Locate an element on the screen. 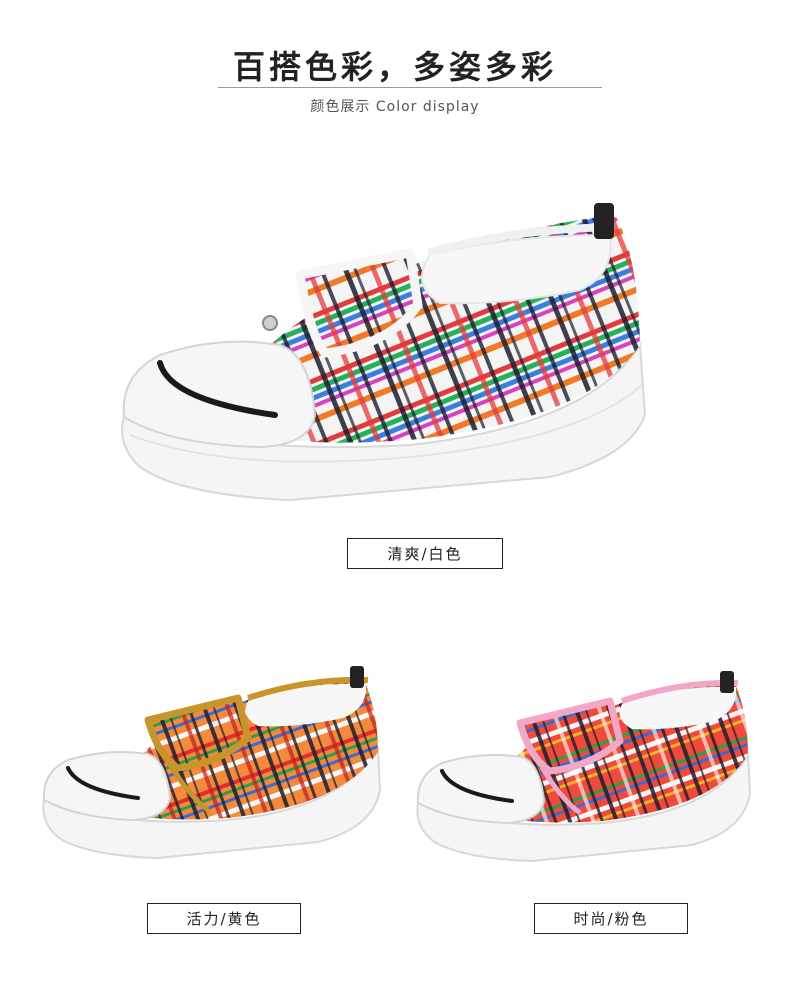 Image resolution: width=790 pixels, height=985 pixels. page-title: 百搭色彩，多姿多彩 is located at coordinates (394, 67).